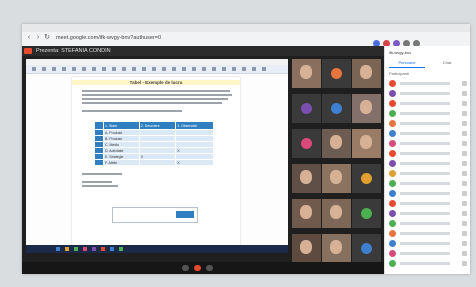 The width and height of the screenshot is (476, 287). Describe the element at coordinates (407, 63) in the screenshot. I see `tab-people: Persoane` at that location.